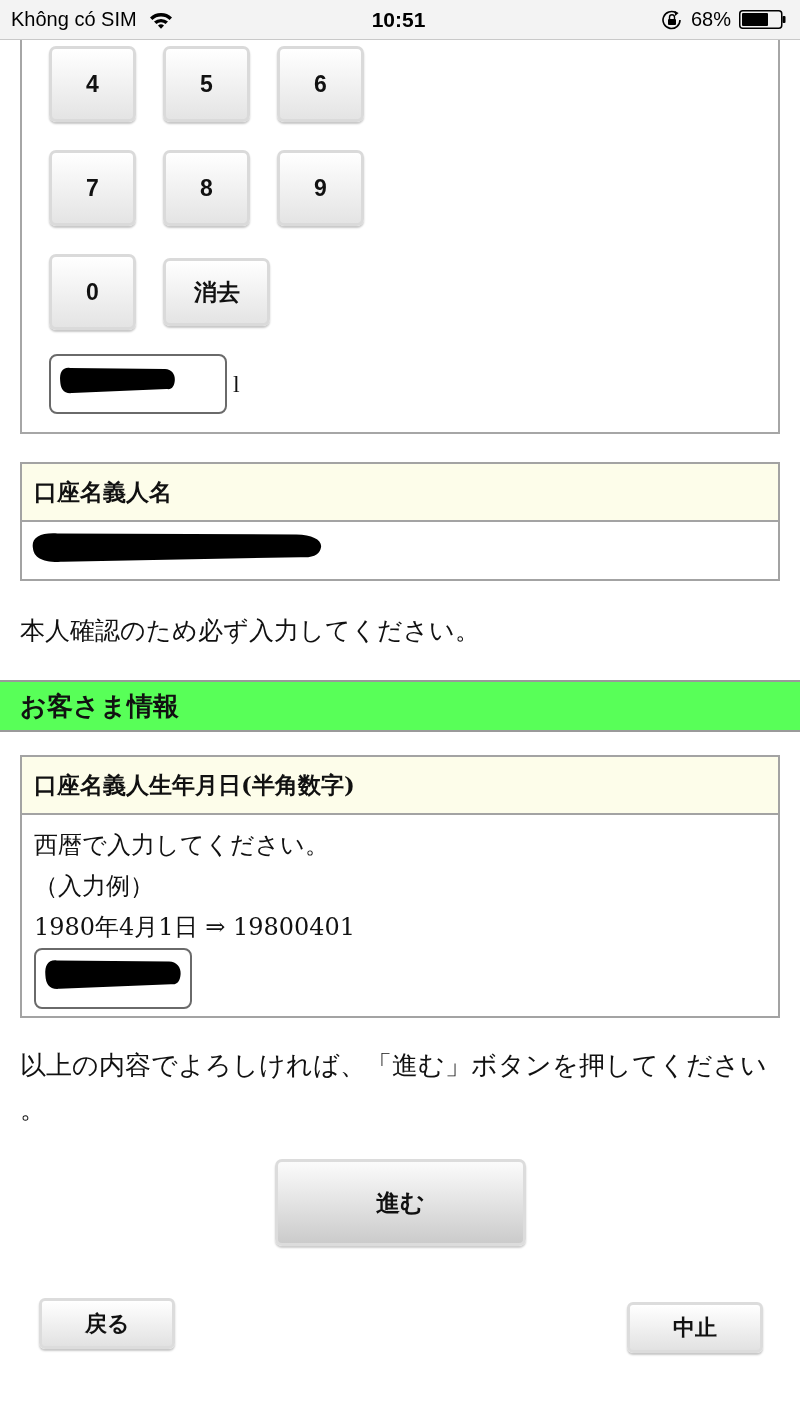 This screenshot has width=800, height=1422. Describe the element at coordinates (206, 188) in the screenshot. I see `number-key: 8` at that location.